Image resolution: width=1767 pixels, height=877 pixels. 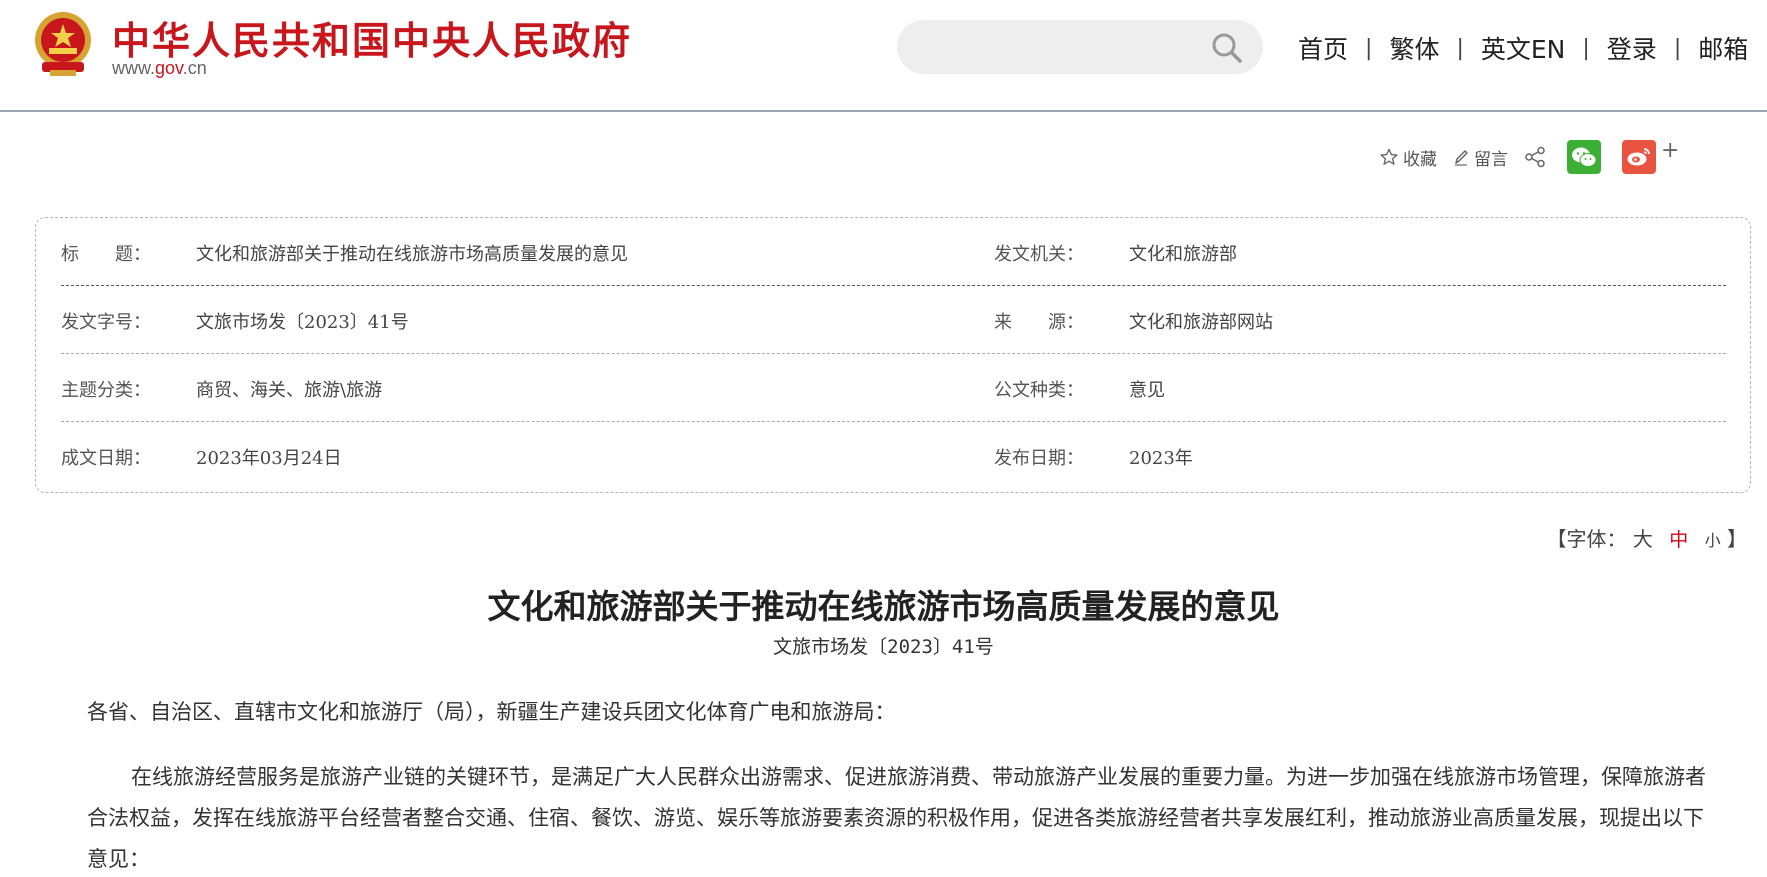 I want to click on nav-traditional: 繁体, so click(x=1414, y=48).